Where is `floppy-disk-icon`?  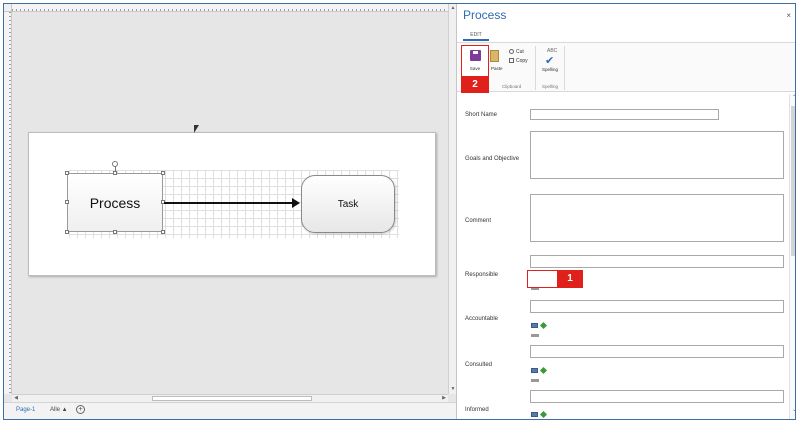
floppy-disk-icon is located at coordinates (475, 55).